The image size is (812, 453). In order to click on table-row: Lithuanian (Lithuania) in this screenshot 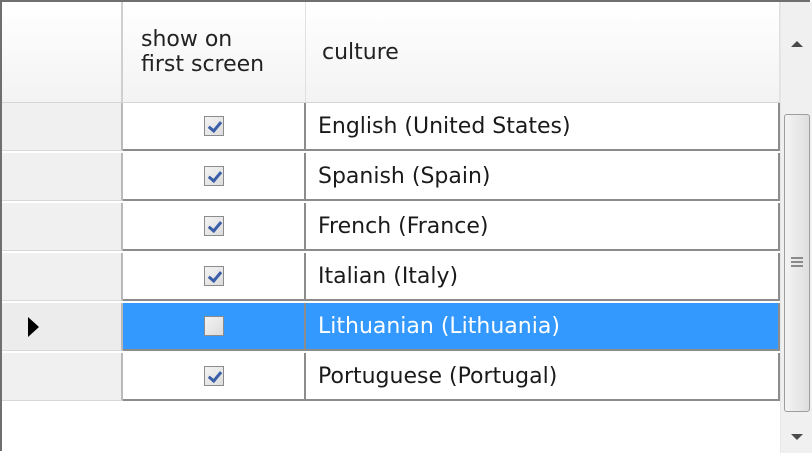, I will do `click(391, 327)`.